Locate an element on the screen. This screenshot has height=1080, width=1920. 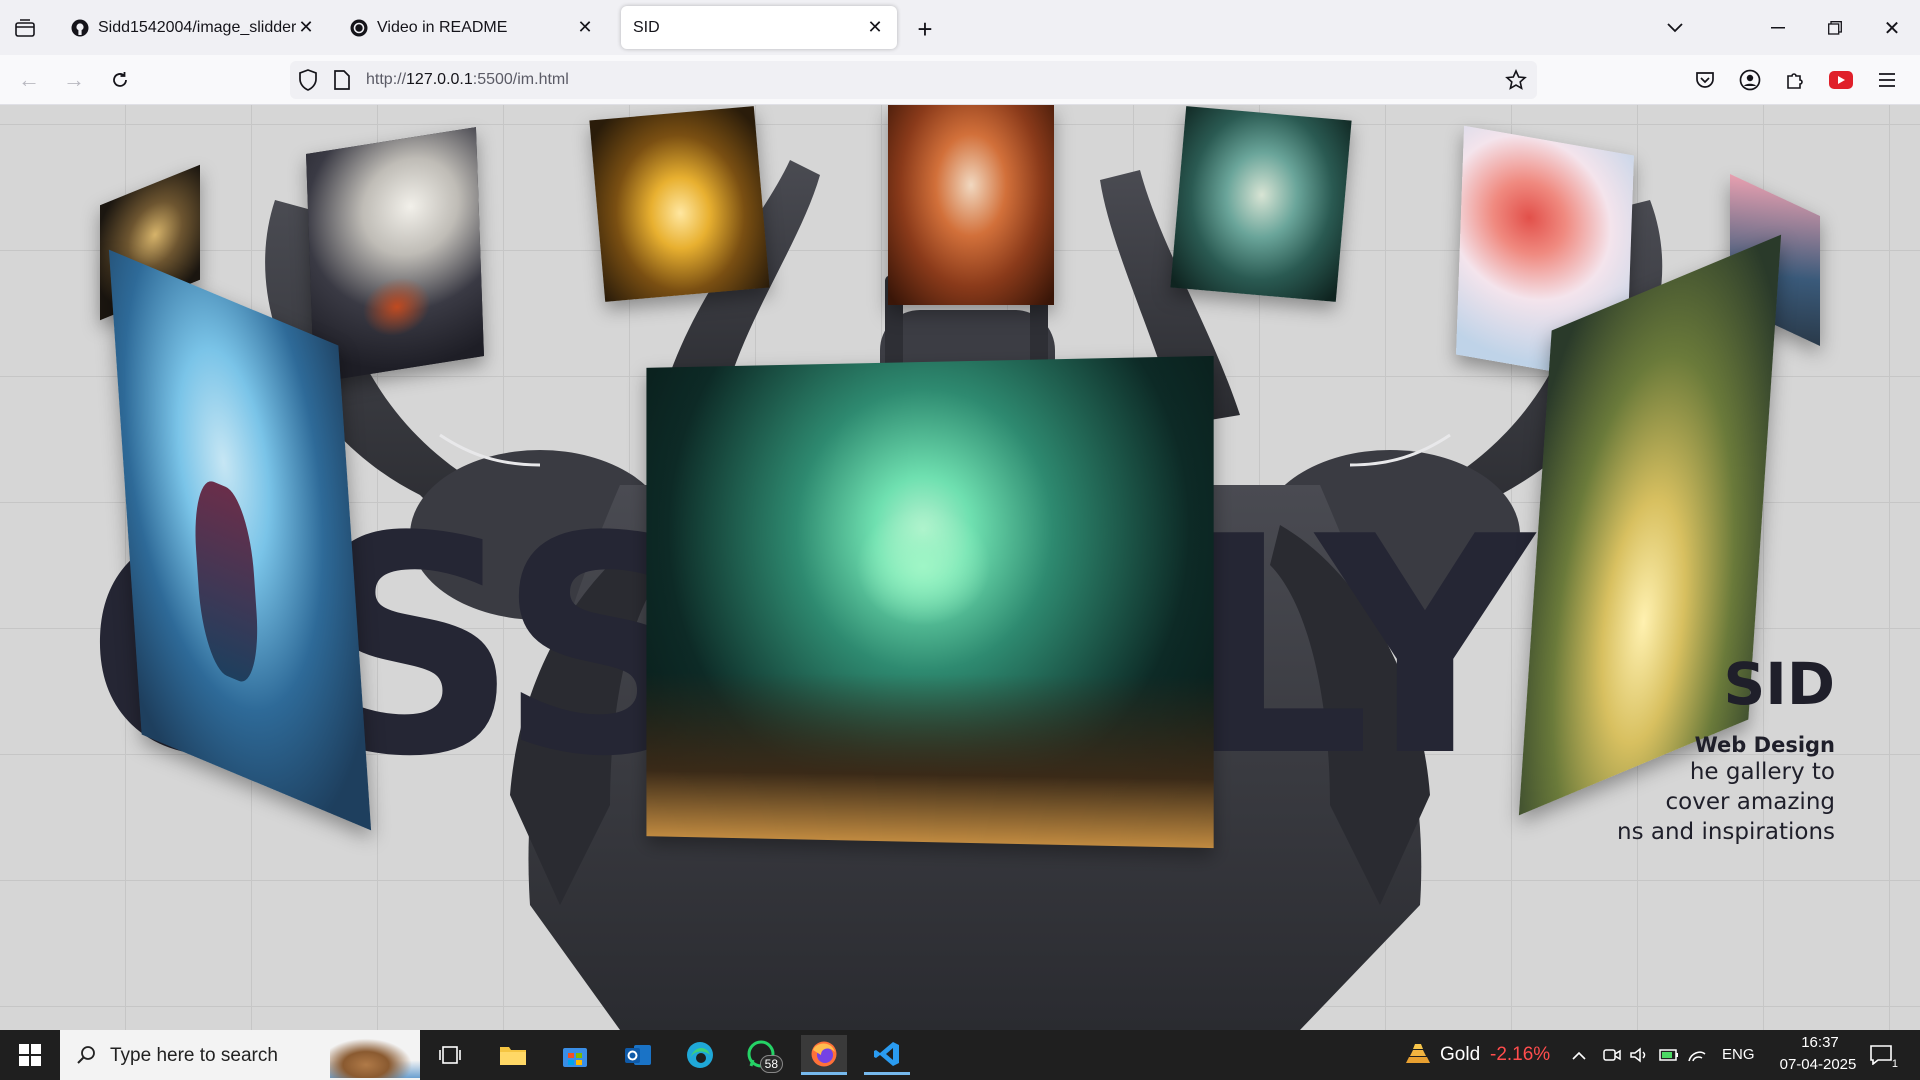
pocket-button is located at coordinates (1705, 80).